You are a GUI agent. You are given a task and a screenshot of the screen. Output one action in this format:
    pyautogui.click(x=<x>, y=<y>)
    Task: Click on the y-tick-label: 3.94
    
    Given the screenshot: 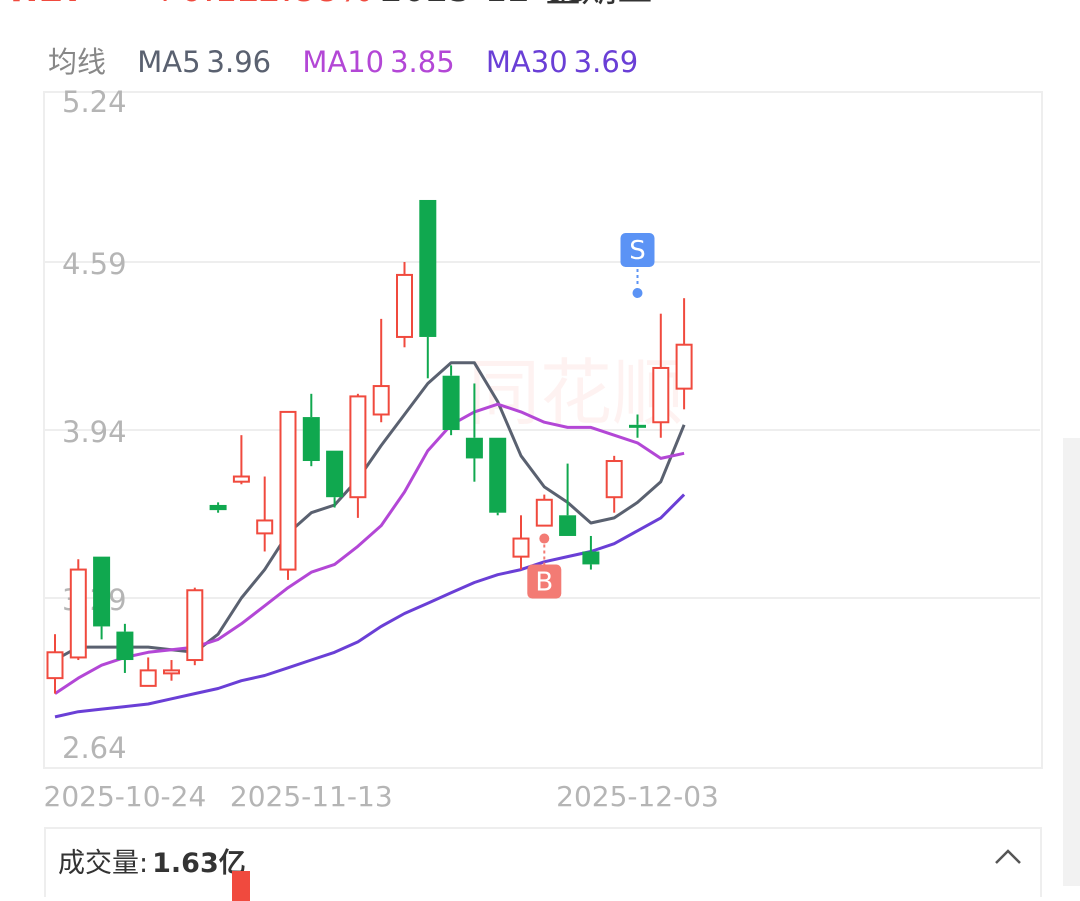 What is the action you would take?
    pyautogui.click(x=94, y=432)
    